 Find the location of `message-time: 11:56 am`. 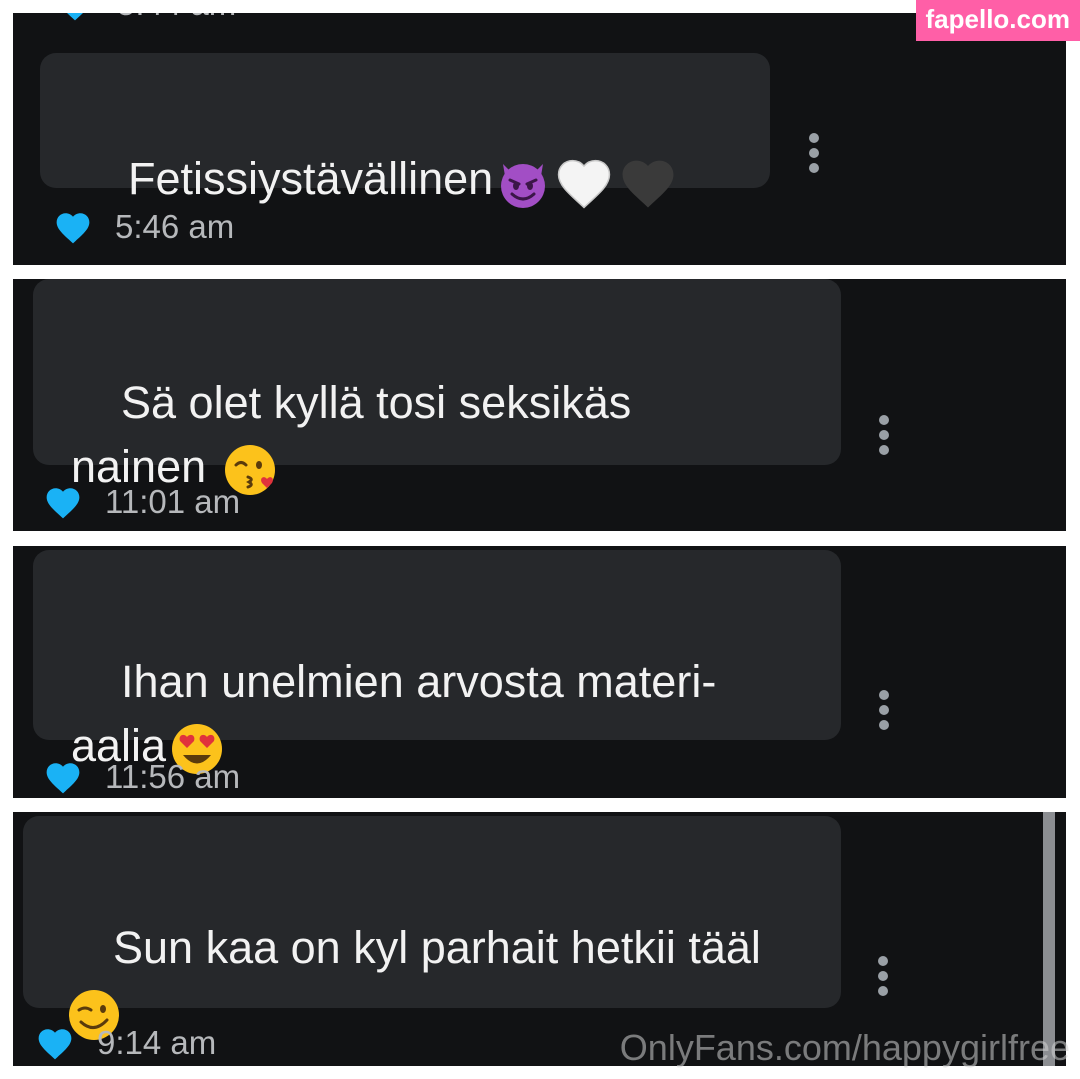

message-time: 11:56 am is located at coordinates (173, 776).